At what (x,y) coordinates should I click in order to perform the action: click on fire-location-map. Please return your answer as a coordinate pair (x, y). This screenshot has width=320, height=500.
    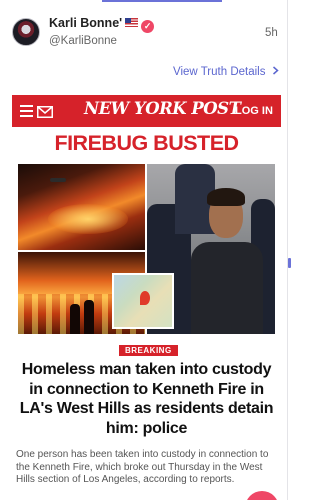
    Looking at the image, I should click on (143, 301).